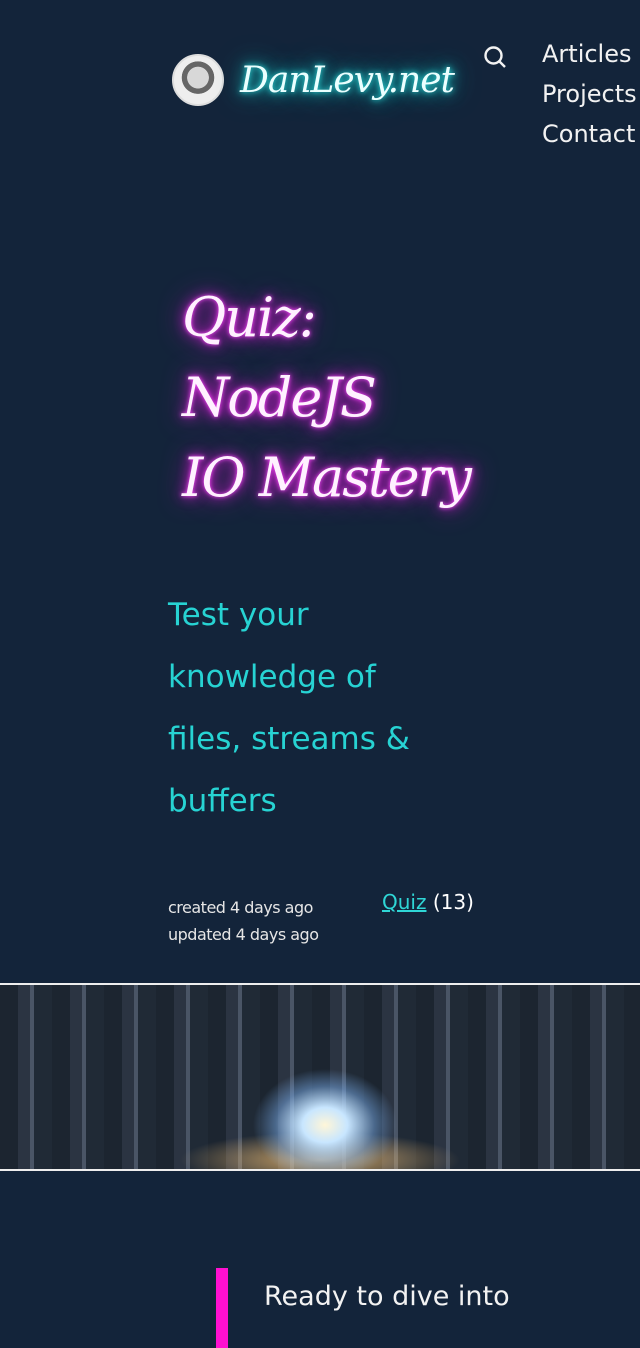 This screenshot has width=640, height=1348. I want to click on site-logo: DanLevy.net, so click(347, 80).